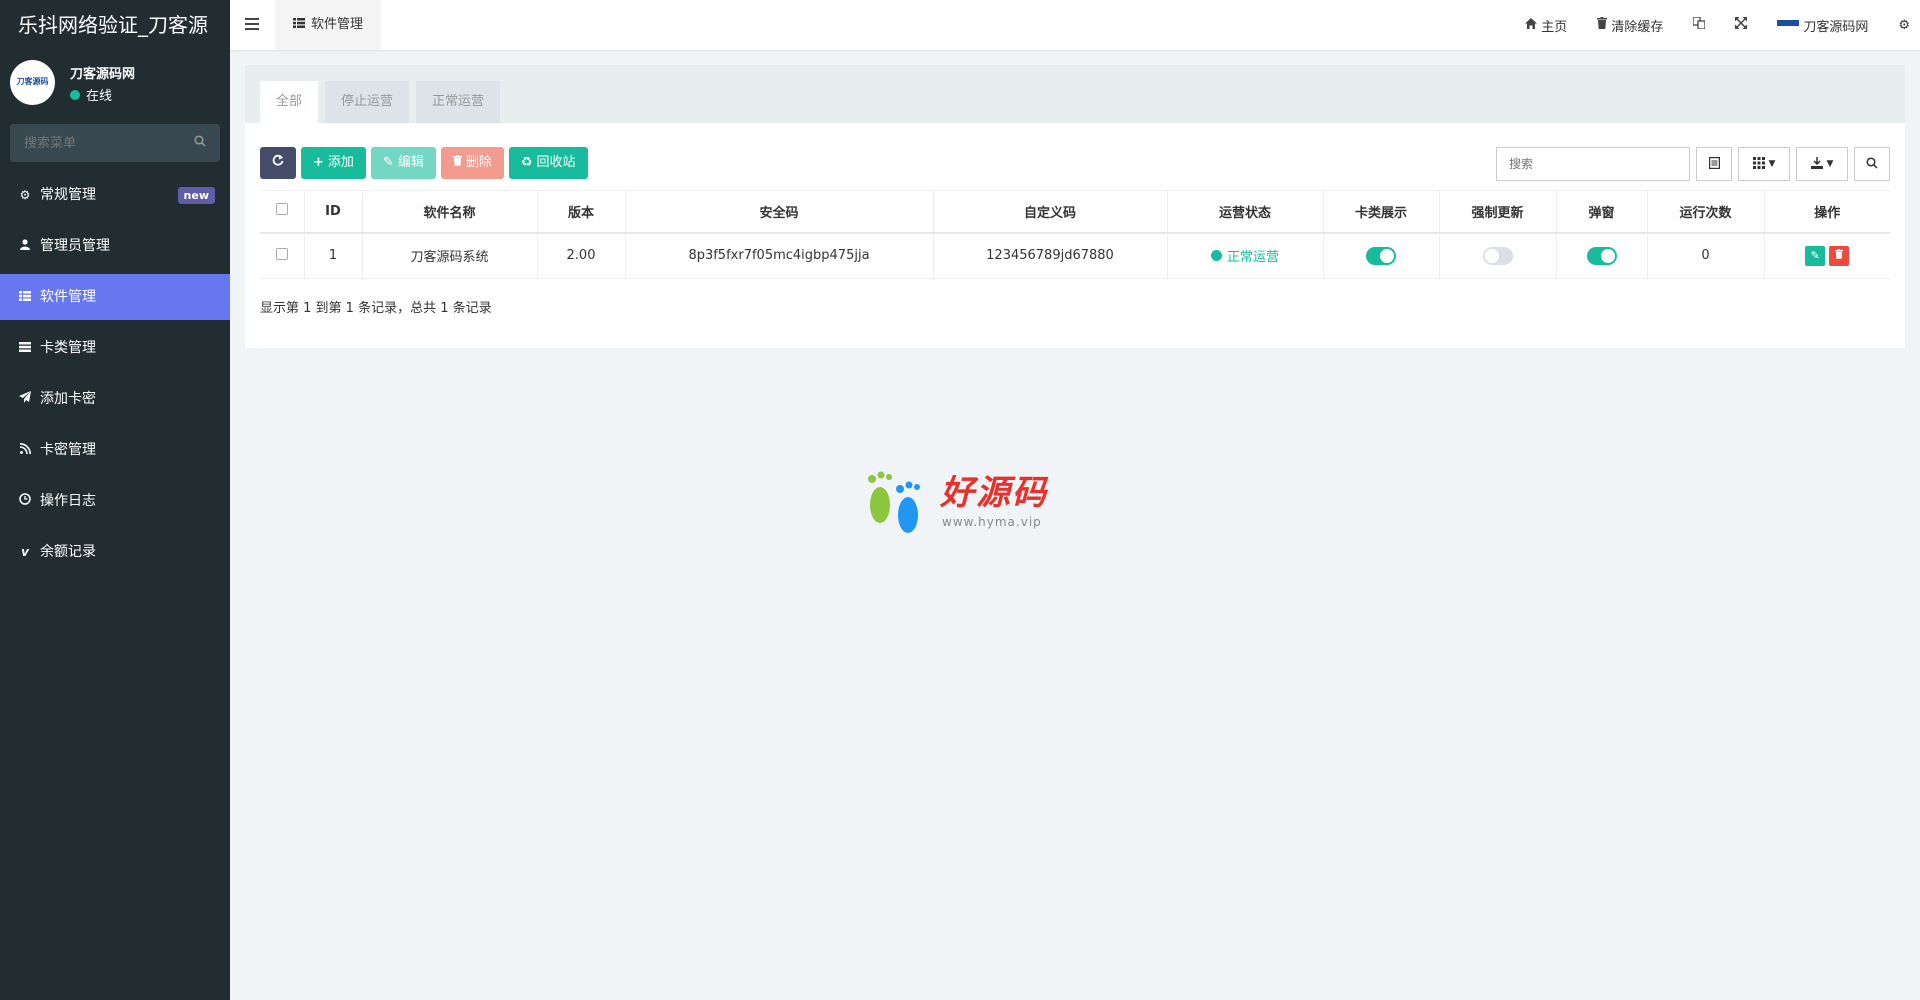 Image resolution: width=1920 pixels, height=1000 pixels. I want to click on force-update-toggle, so click(1497, 255).